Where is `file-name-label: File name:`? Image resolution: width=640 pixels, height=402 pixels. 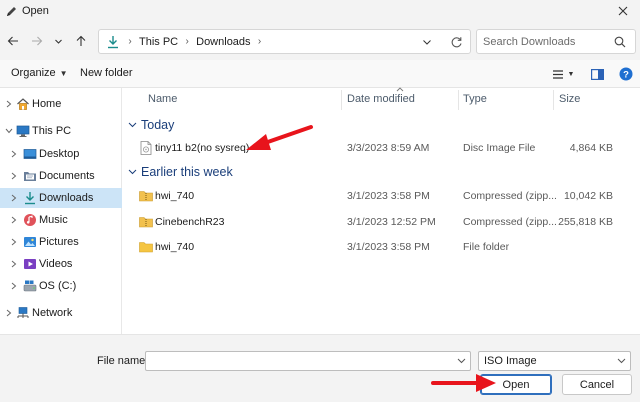
file-name-label: File name: is located at coordinates (123, 361).